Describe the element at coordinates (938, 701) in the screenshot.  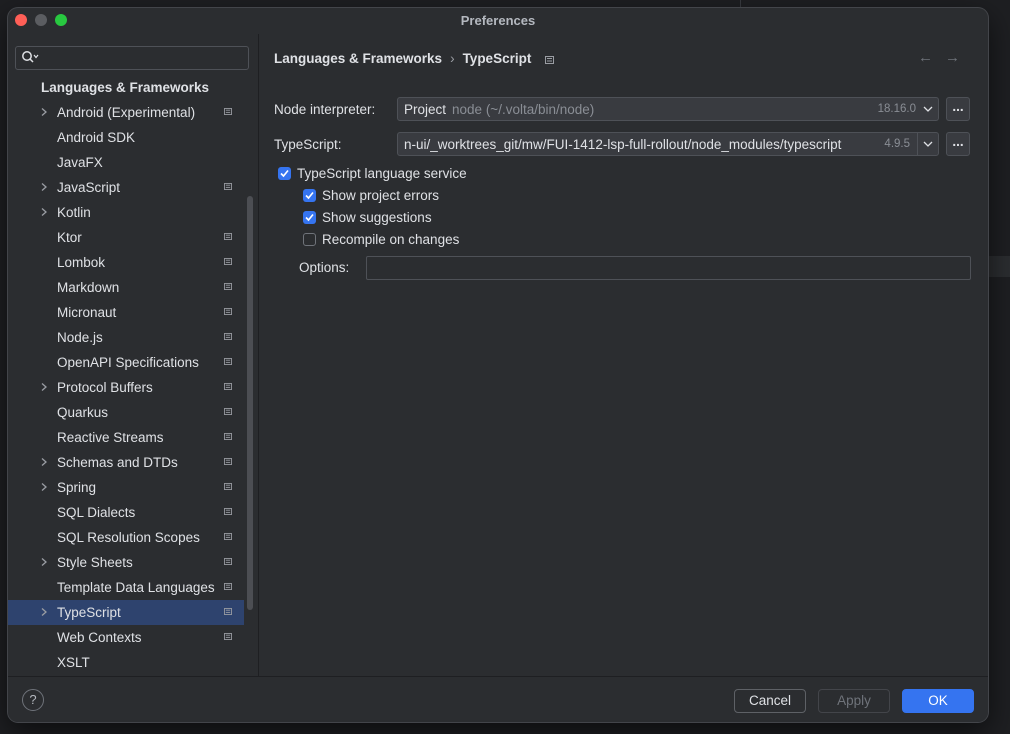
I see `ok-button: OK` at that location.